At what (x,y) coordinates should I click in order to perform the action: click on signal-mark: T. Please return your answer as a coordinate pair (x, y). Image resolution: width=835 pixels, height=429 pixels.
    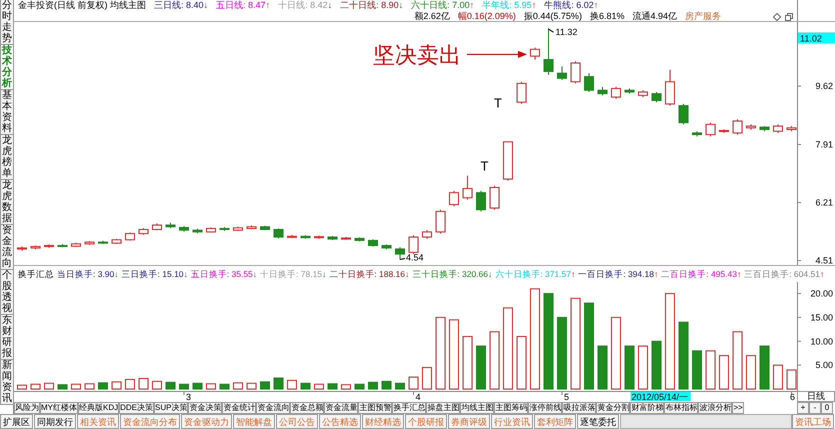
    Looking at the image, I should click on (498, 102).